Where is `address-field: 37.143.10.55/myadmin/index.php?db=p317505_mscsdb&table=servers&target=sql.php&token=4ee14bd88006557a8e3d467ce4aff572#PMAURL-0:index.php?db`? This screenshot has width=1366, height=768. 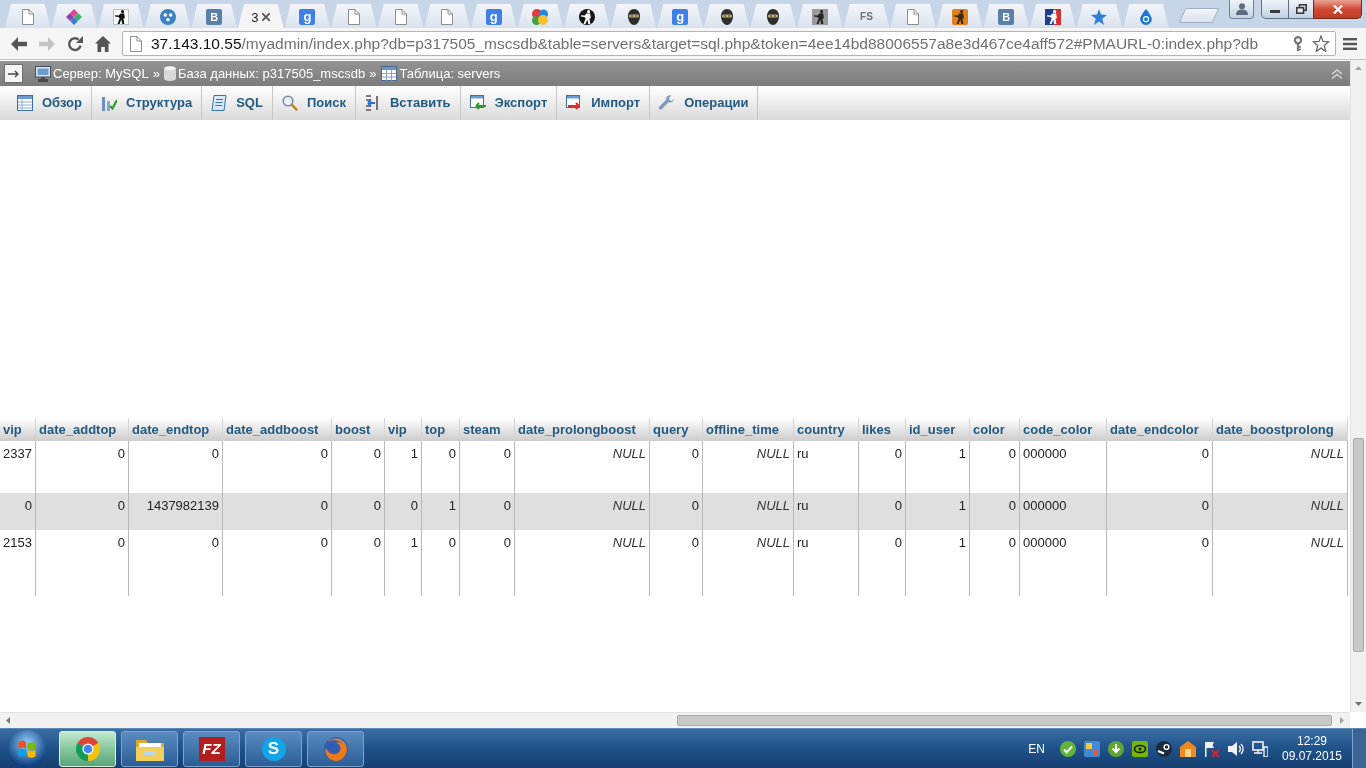
address-field: 37.143.10.55/myadmin/index.php?db=p317505_mscsdb&table=servers&target=sql.php&token=4ee14bd88006557a8e3d467ce4aff572#PMAURL-0:index.php?db is located at coordinates (729, 43).